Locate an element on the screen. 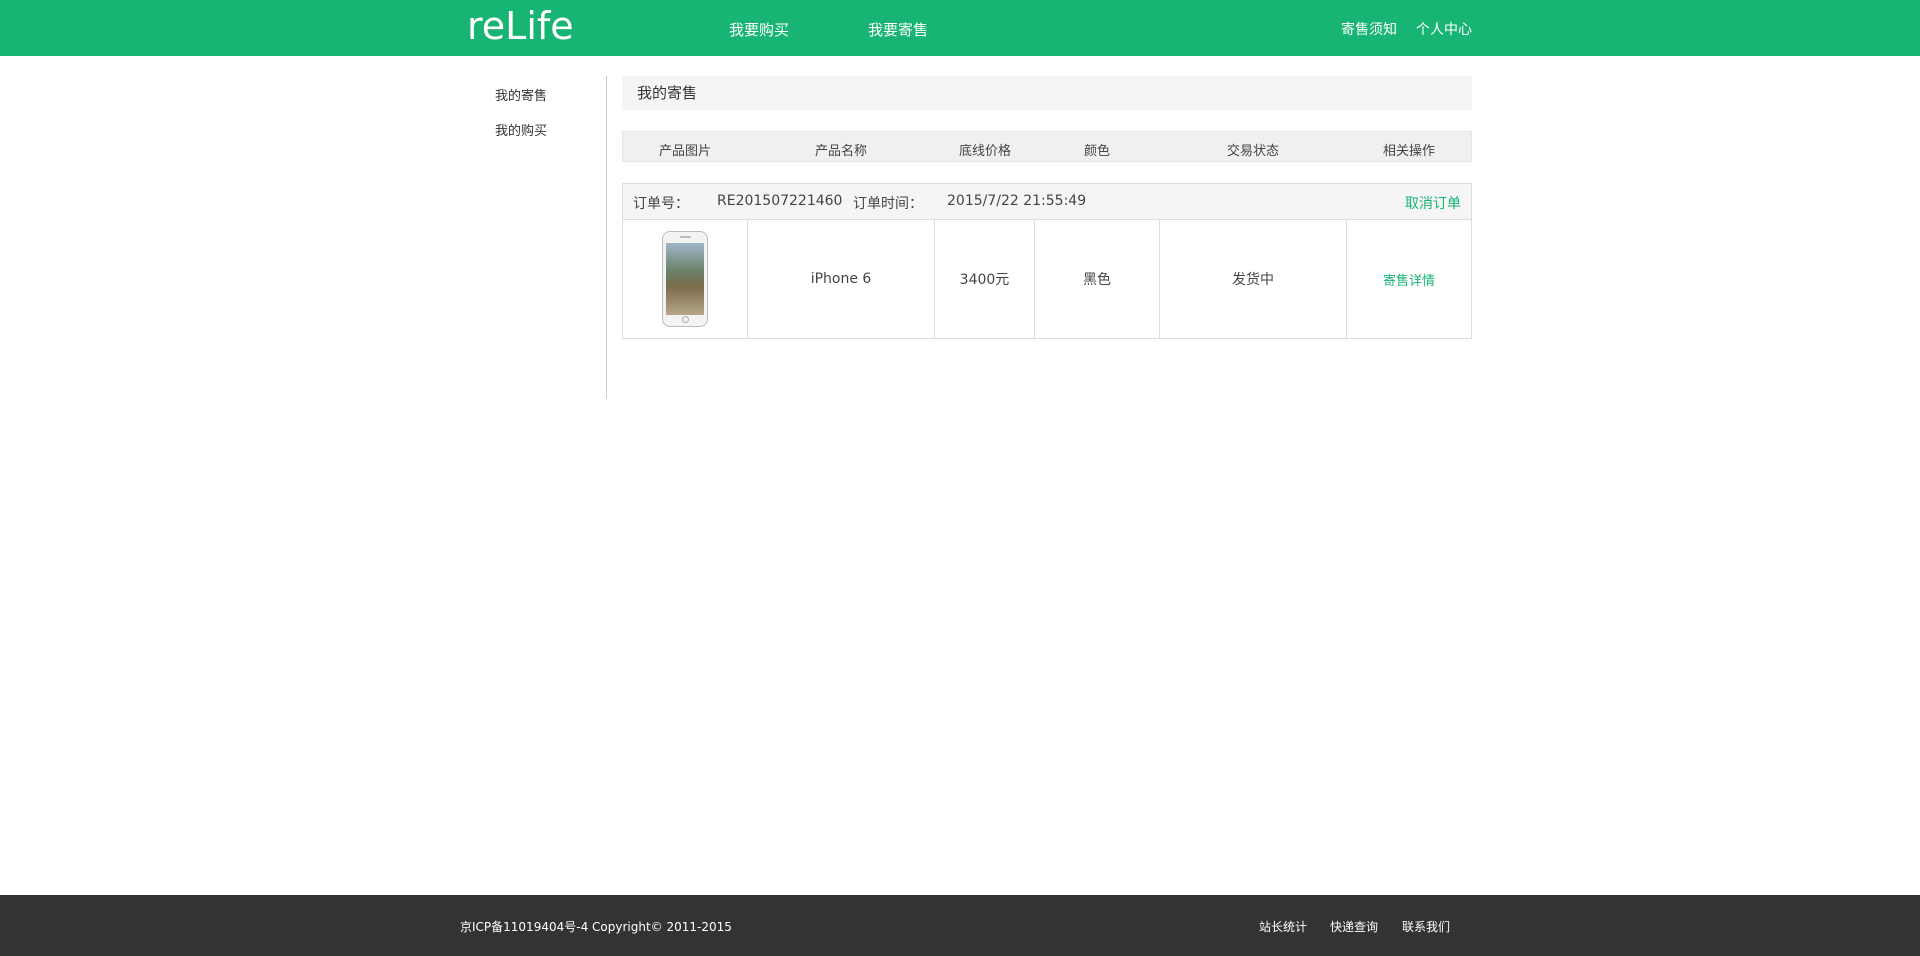 This screenshot has height=956, width=1920. top-header: reLife 我要购买 我要寄售 寄售须知 个人中心 is located at coordinates (960, 28).